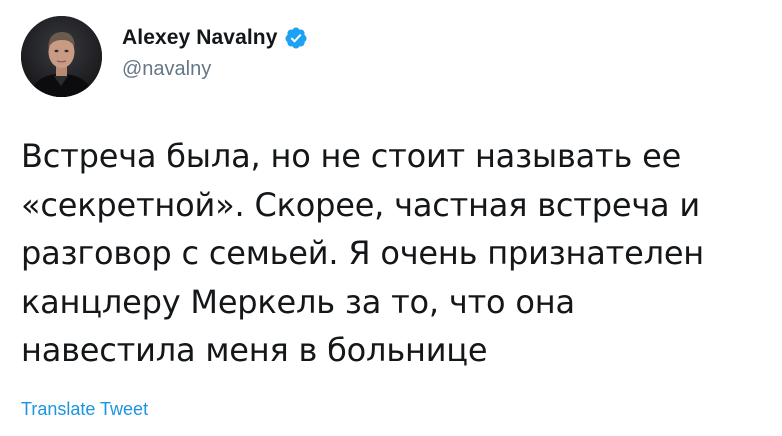 Image resolution: width=782 pixels, height=436 pixels. Describe the element at coordinates (296, 38) in the screenshot. I see `verified-badge-icon` at that location.